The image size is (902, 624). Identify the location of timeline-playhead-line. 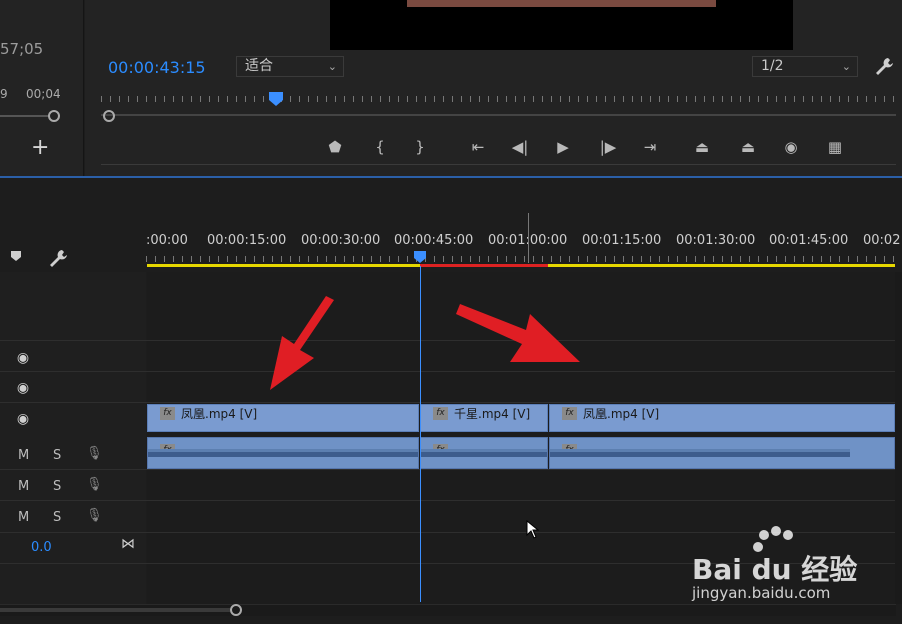
(420, 434).